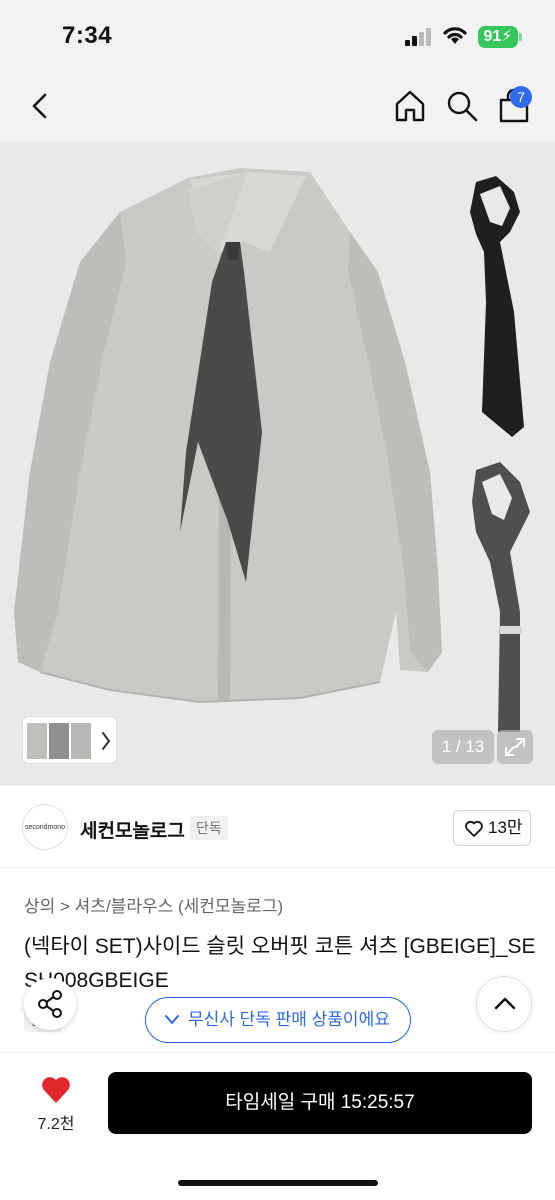  I want to click on thumbnail-image, so click(69, 741).